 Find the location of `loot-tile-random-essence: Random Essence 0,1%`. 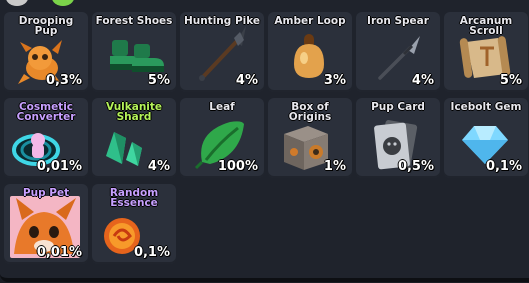

loot-tile-random-essence: Random Essence 0,1% is located at coordinates (134, 224).